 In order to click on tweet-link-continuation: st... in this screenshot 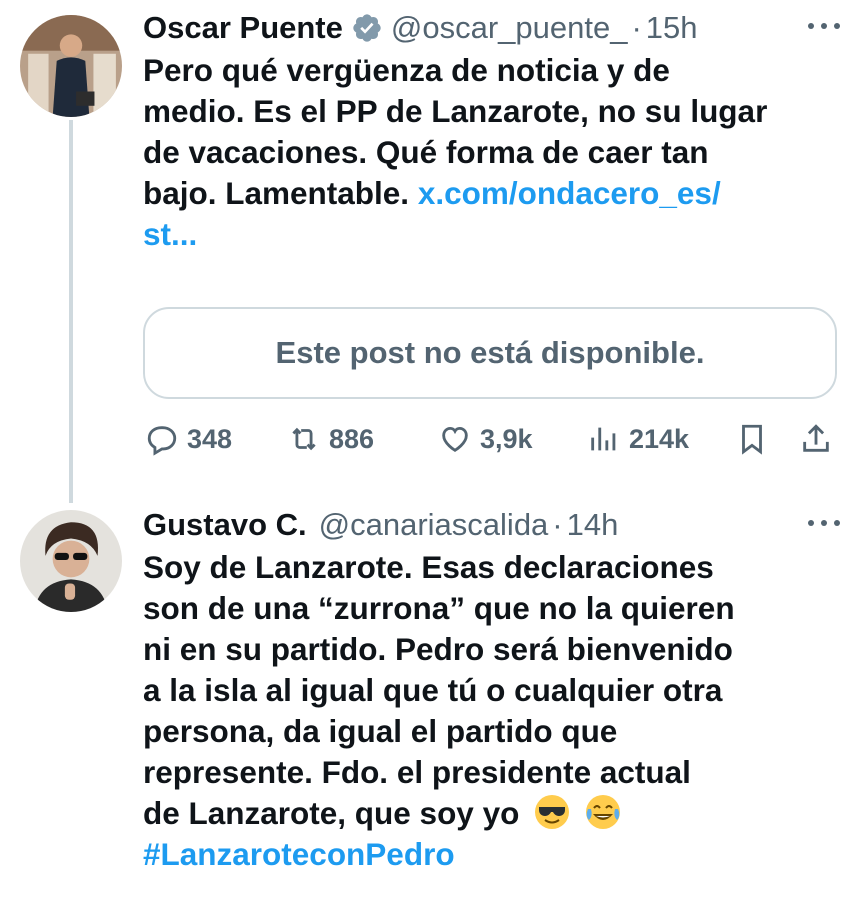, I will do `click(492, 234)`.